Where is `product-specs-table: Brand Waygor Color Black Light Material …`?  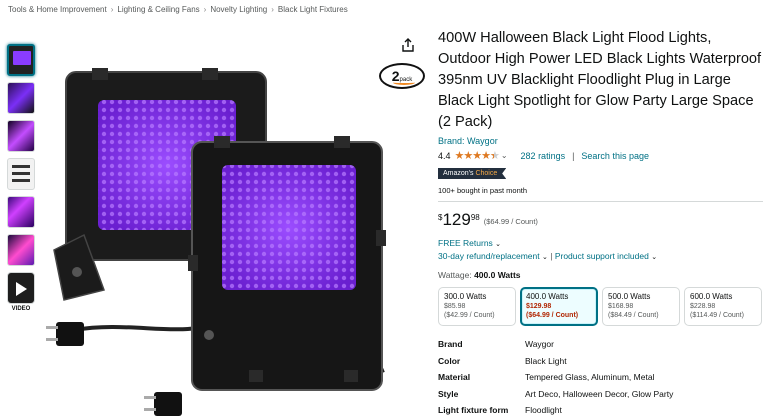
product-specs-table: Brand Waygor Color Black Light Material … is located at coordinates (600, 377).